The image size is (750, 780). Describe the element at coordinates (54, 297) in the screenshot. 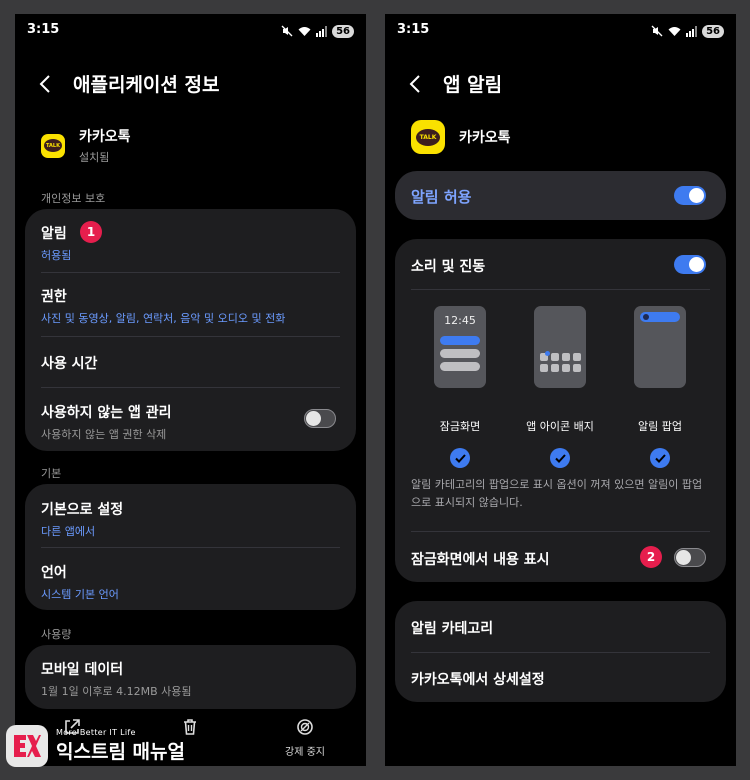

I see `permission-title: 권한` at that location.